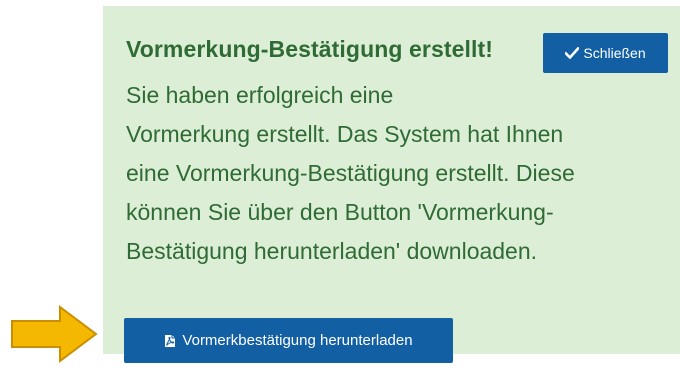 Image resolution: width=680 pixels, height=381 pixels. I want to click on checkmark-icon, so click(572, 53).